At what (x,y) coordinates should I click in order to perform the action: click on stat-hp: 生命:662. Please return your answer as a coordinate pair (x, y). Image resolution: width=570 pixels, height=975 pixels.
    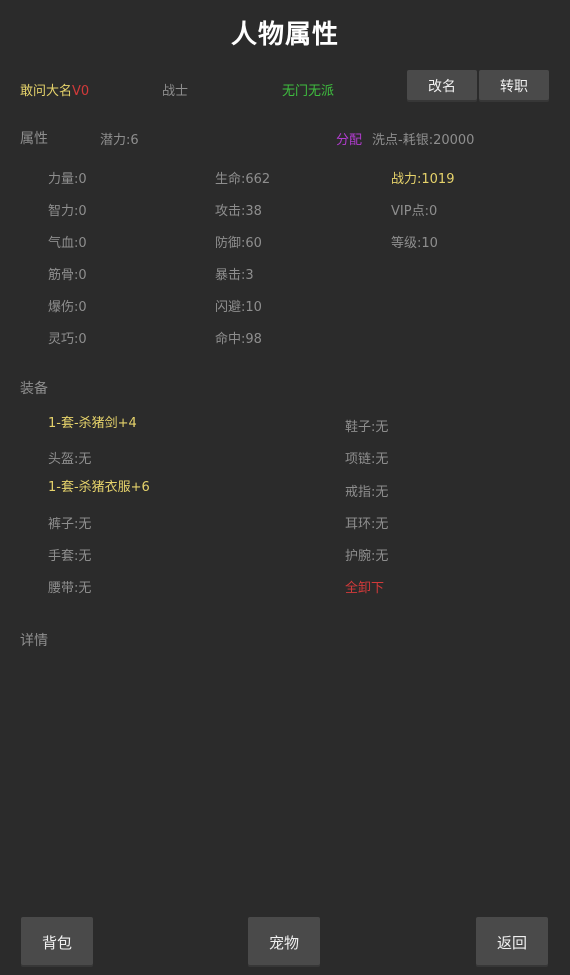
    Looking at the image, I should click on (243, 179).